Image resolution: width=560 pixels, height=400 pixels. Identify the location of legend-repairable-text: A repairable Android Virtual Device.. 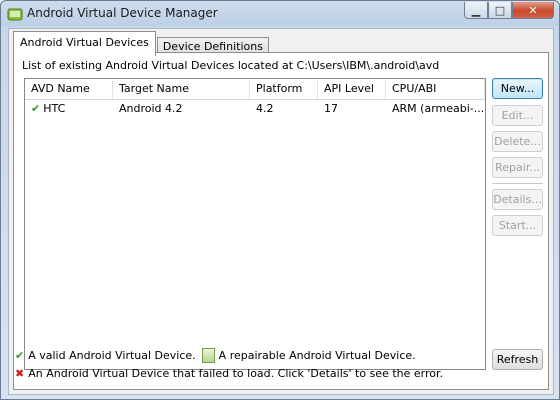
(317, 355).